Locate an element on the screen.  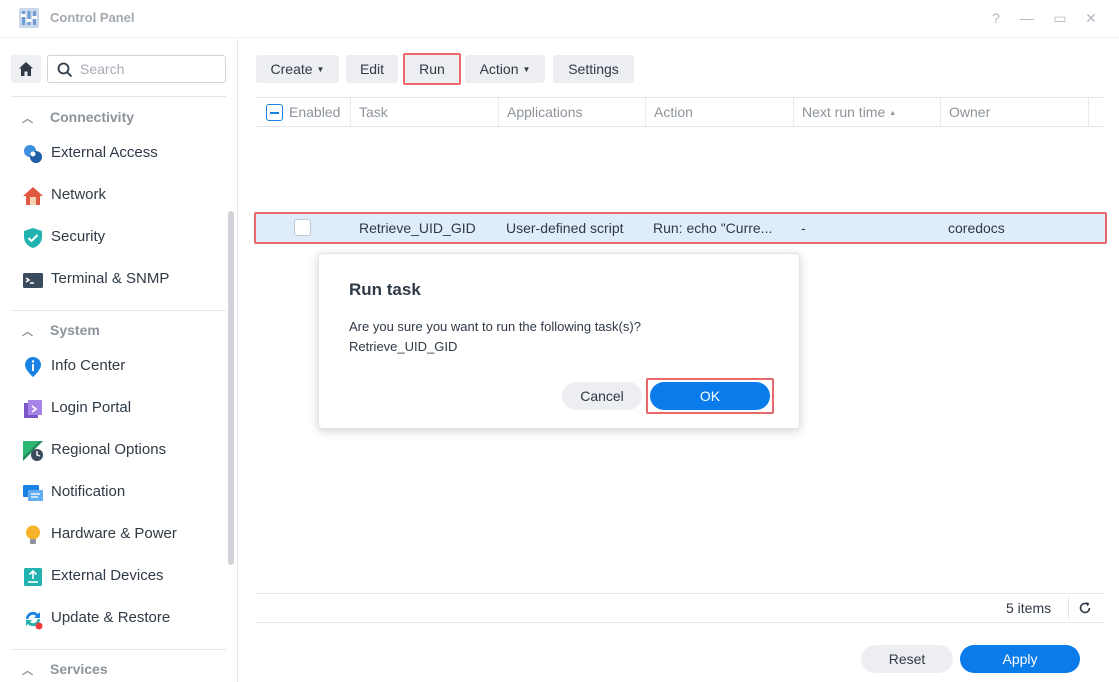
external-access-icon is located at coordinates (33, 154).